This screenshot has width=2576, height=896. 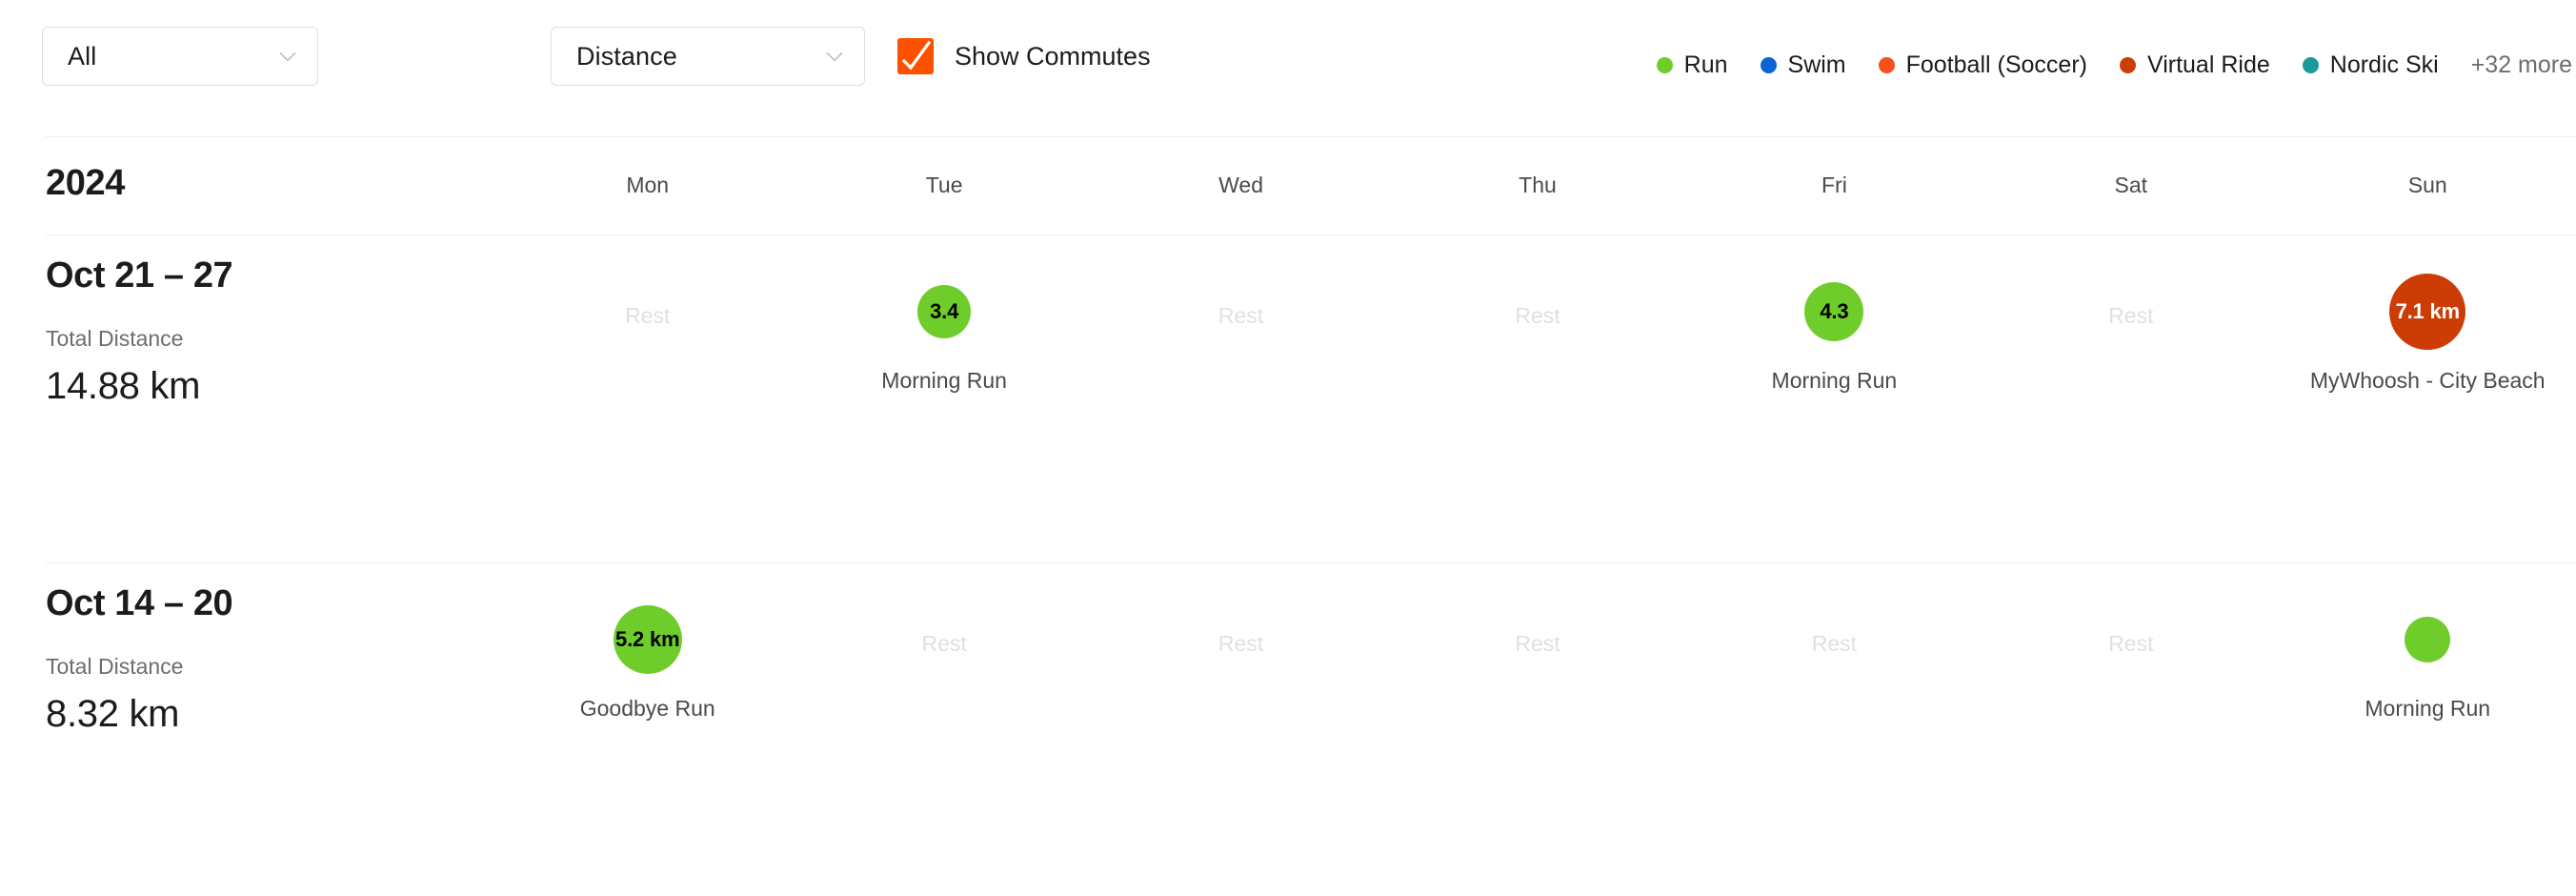 I want to click on day-header-sun: Sun, so click(x=2428, y=185).